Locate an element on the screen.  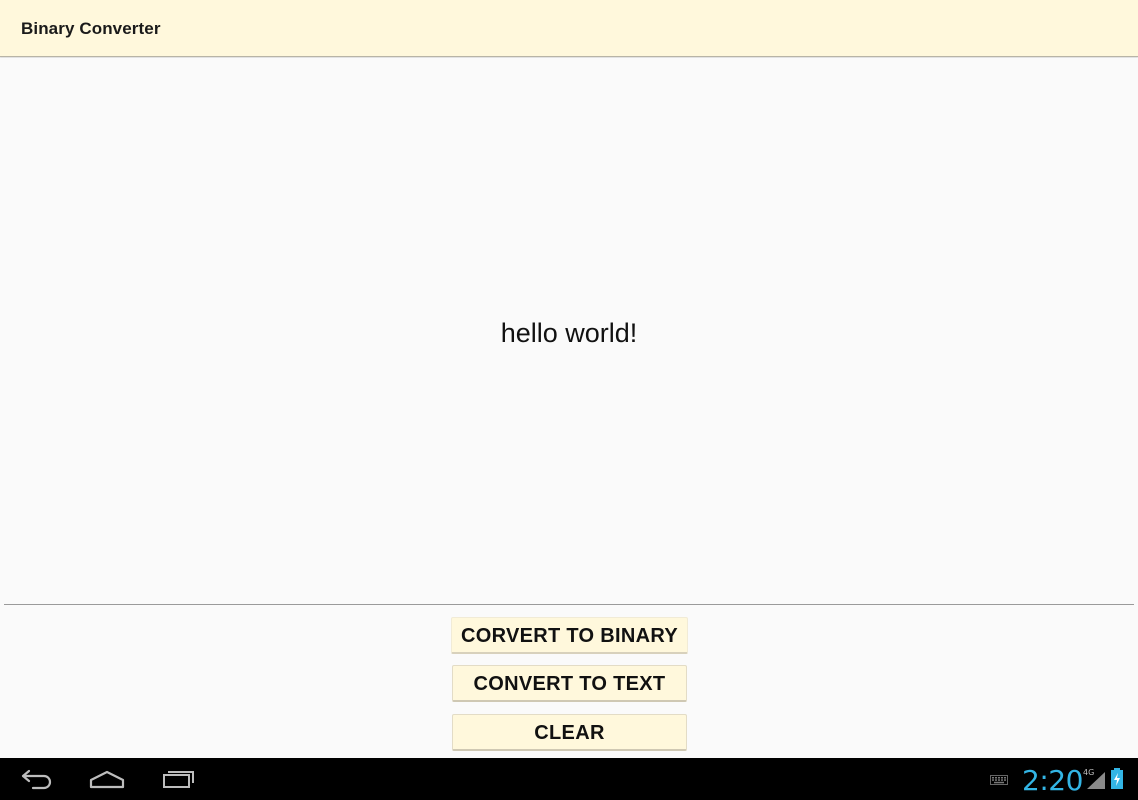
divider is located at coordinates (569, 604).